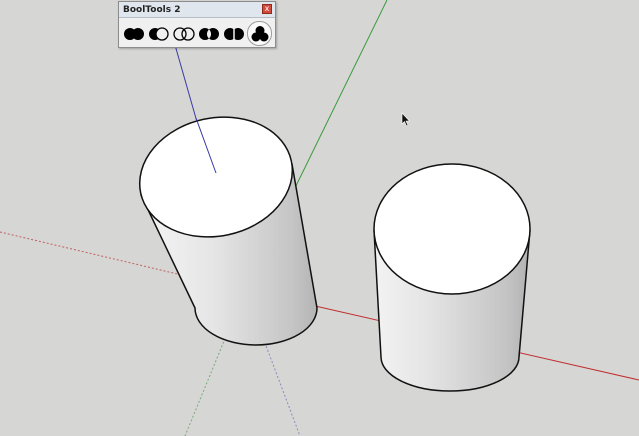 The width and height of the screenshot is (639, 436). I want to click on close-icon: x, so click(267, 8).